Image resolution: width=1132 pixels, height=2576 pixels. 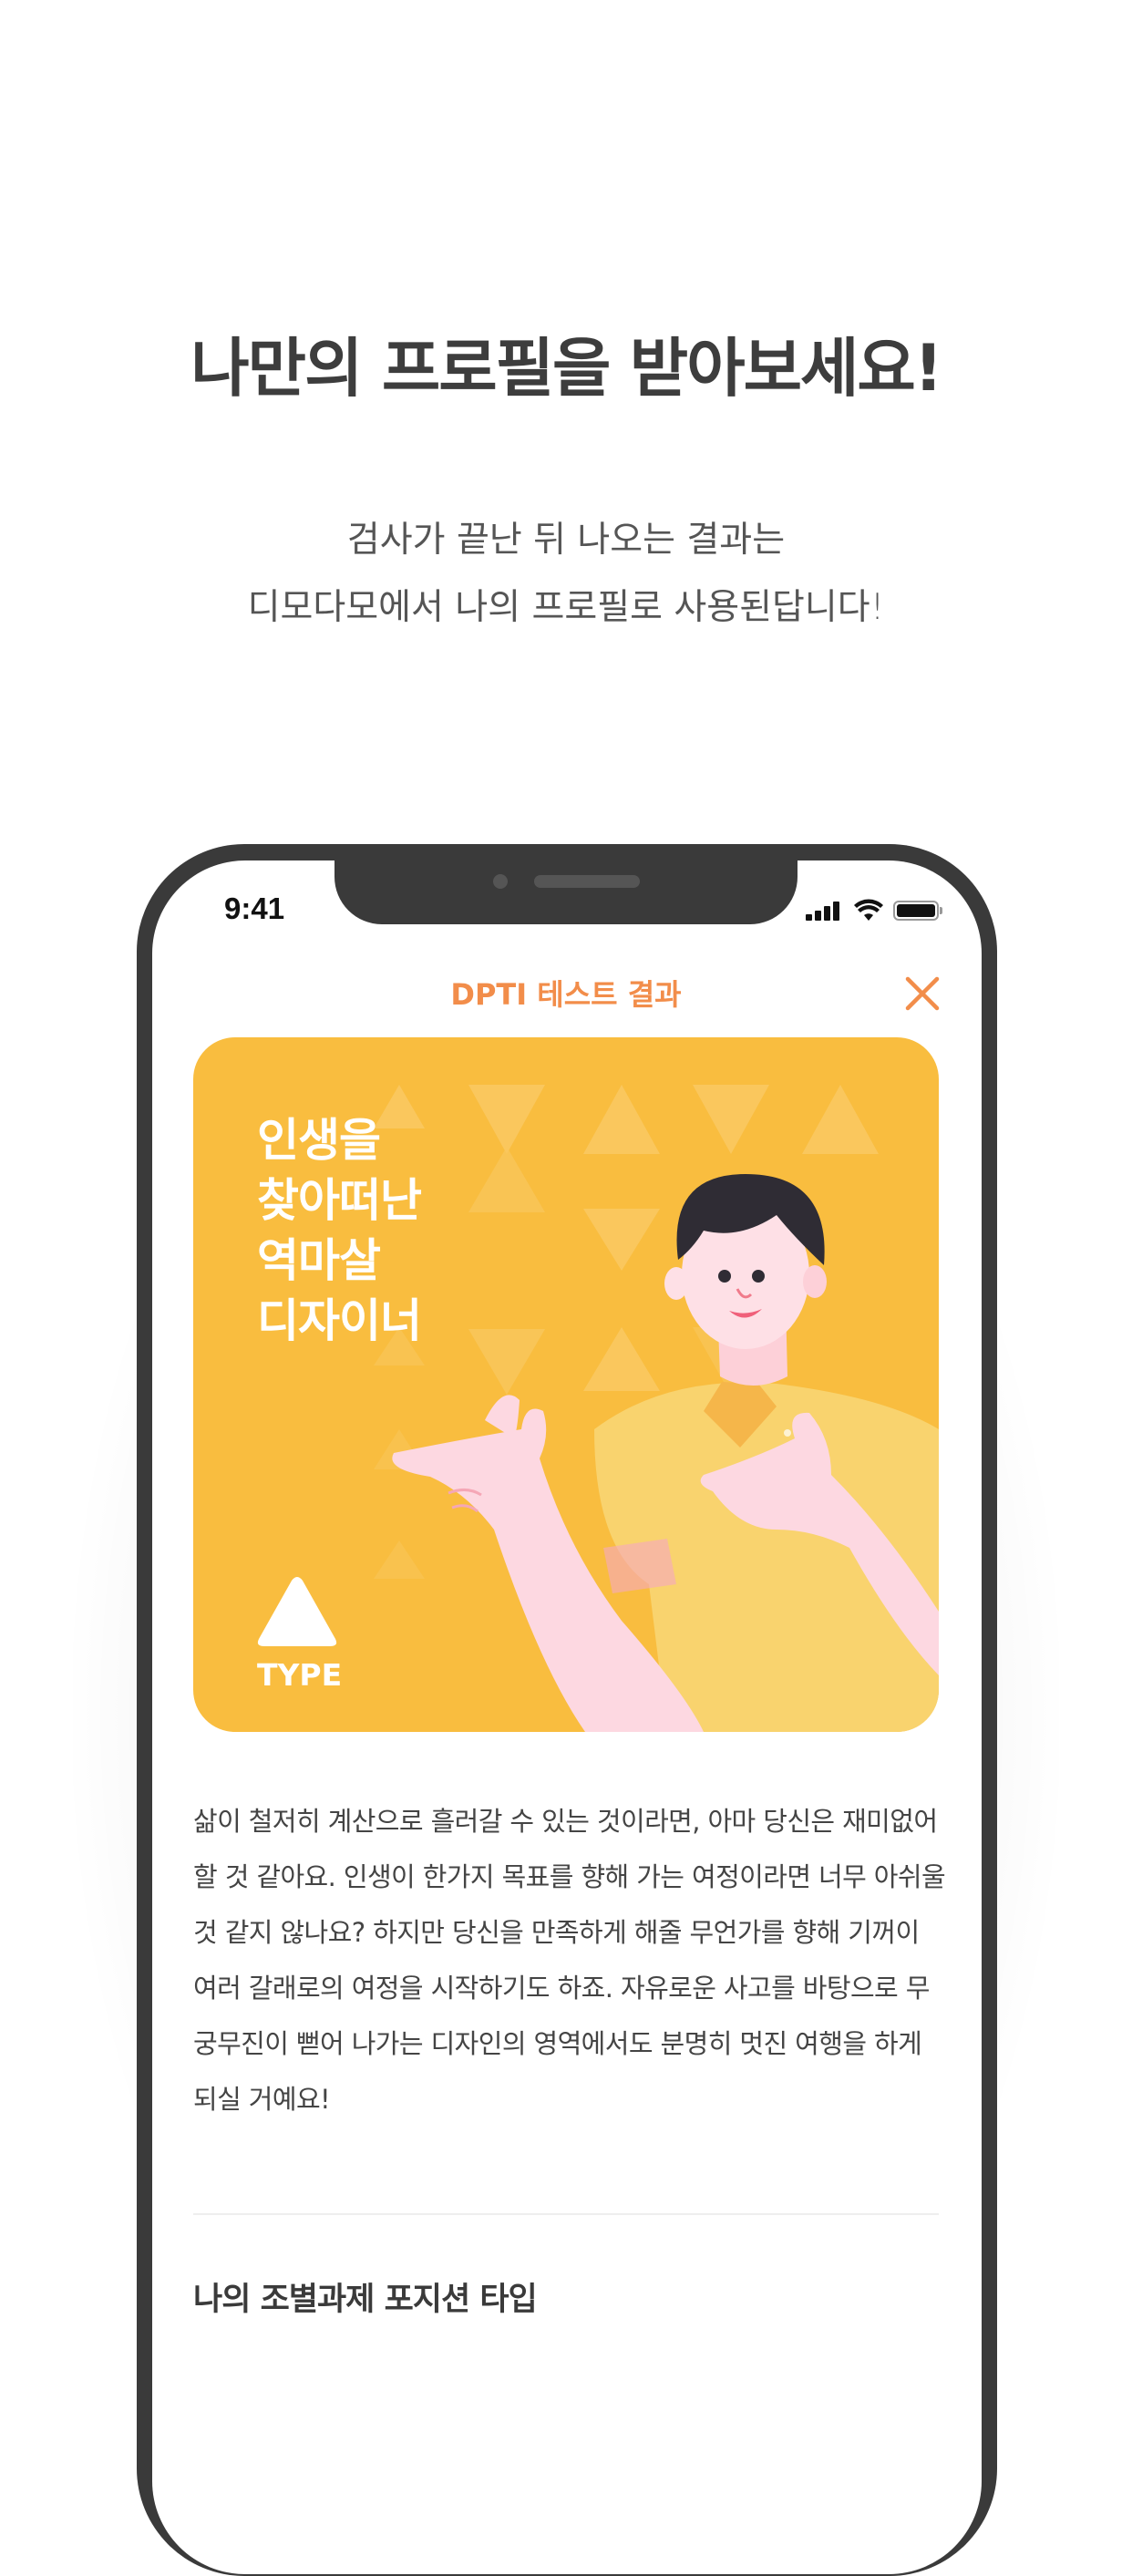 What do you see at coordinates (556, 1932) in the screenshot?
I see `description-line: 것 같지 않나요? 하지만 당신을 만족하게 해줄 무언가를 향해 기꺼이` at bounding box center [556, 1932].